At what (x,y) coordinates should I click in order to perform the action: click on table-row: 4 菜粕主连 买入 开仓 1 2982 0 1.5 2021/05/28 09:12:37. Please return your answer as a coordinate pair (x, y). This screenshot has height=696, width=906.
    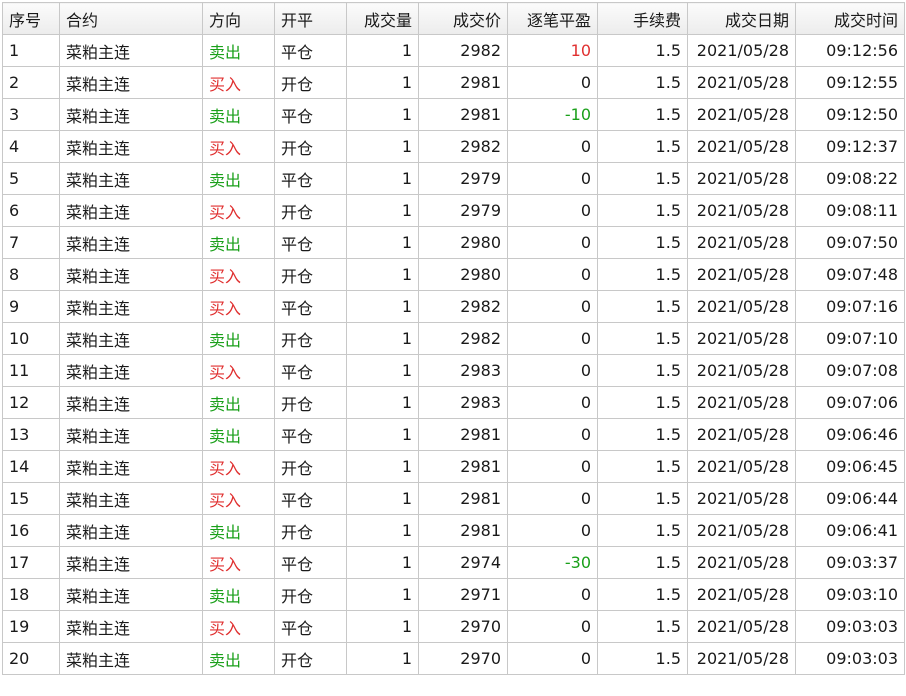
    Looking at the image, I should click on (453, 146).